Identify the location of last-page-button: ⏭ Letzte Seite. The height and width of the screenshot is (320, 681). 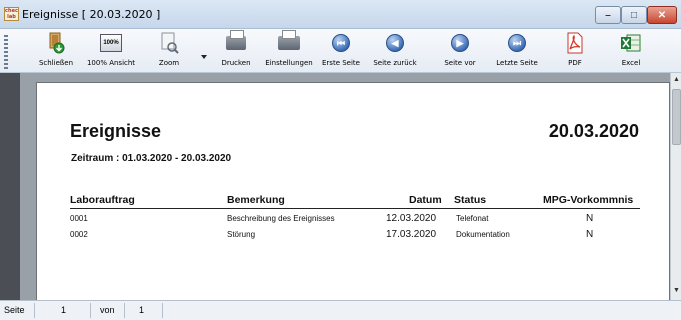
(517, 51).